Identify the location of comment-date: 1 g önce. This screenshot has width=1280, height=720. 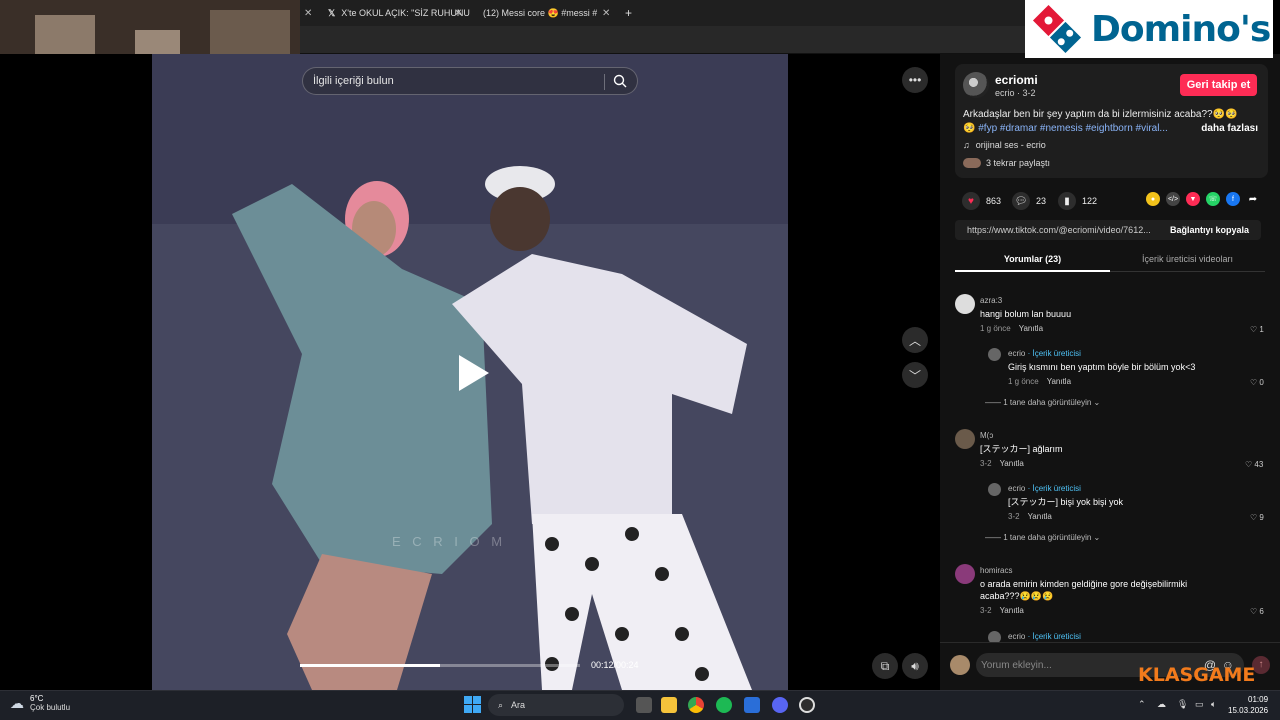
(995, 328).